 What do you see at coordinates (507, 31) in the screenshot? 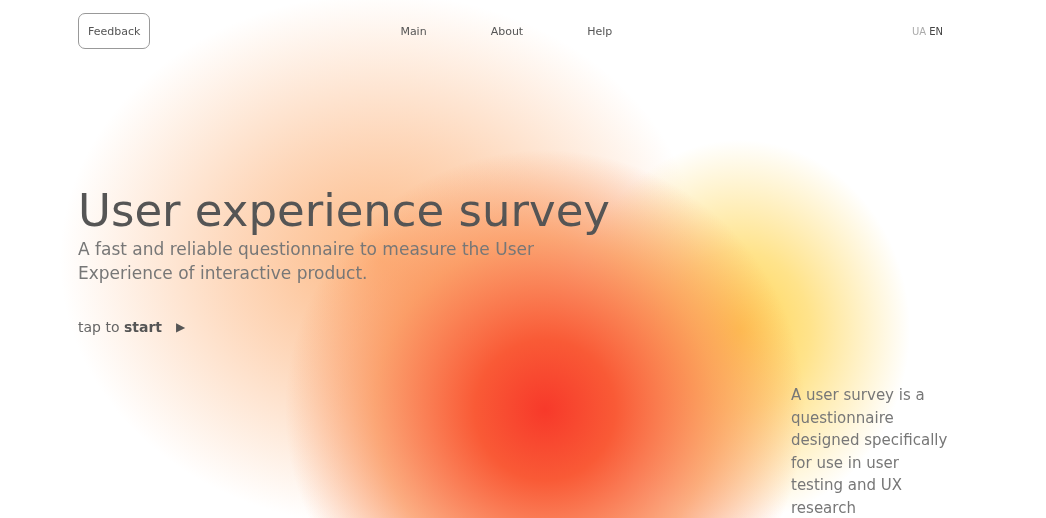
I see `nav-link: About` at bounding box center [507, 31].